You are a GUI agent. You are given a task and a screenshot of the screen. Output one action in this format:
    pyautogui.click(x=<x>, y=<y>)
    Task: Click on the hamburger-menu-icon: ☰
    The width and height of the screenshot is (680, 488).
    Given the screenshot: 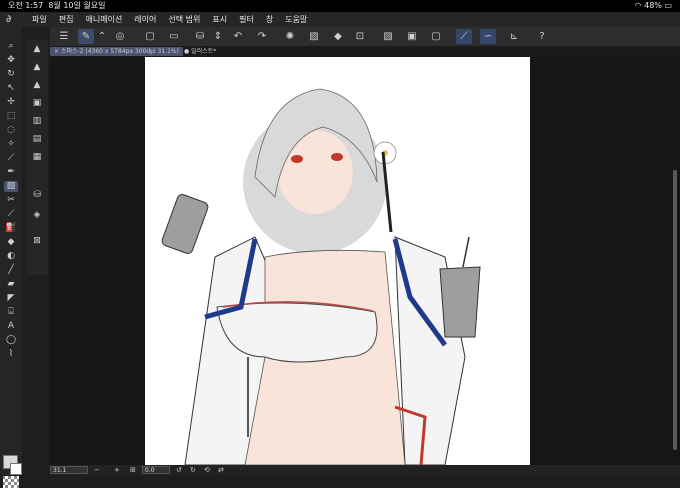 What is the action you would take?
    pyautogui.click(x=64, y=36)
    